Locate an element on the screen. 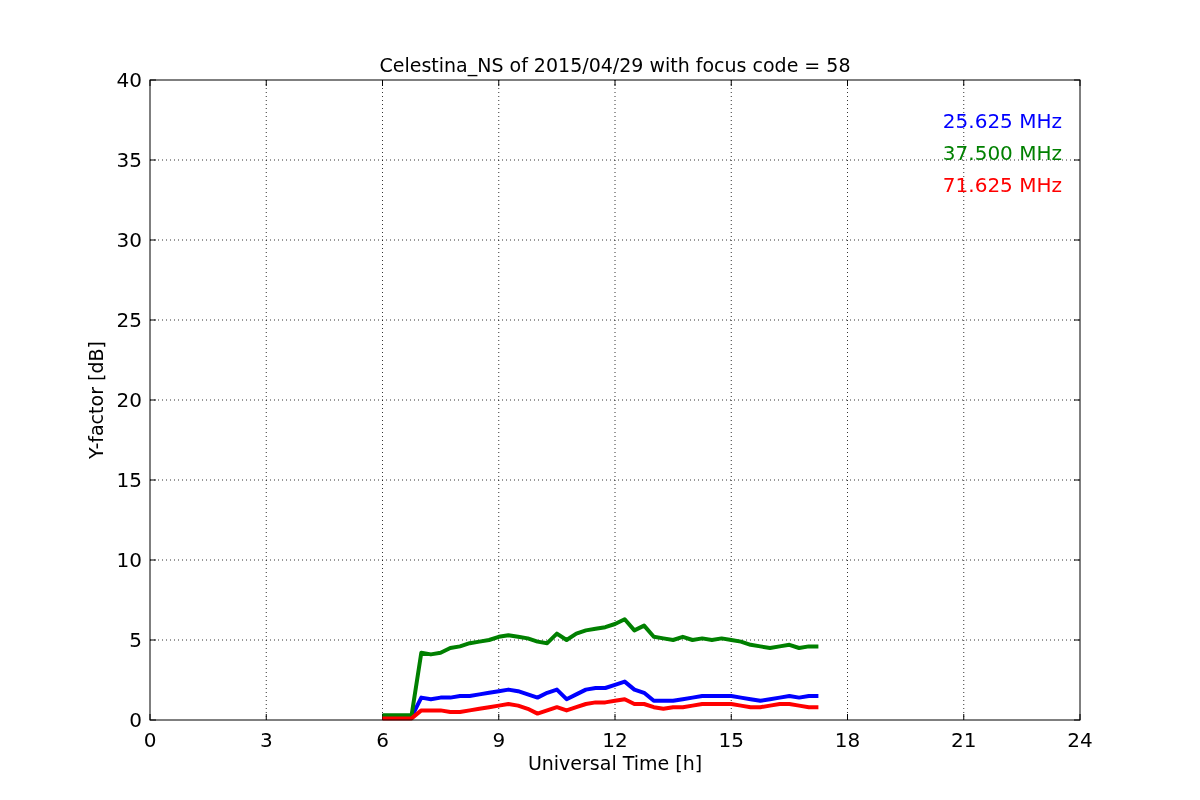 The image size is (1200, 800). y-tick-label: 15 is located at coordinates (129, 480).